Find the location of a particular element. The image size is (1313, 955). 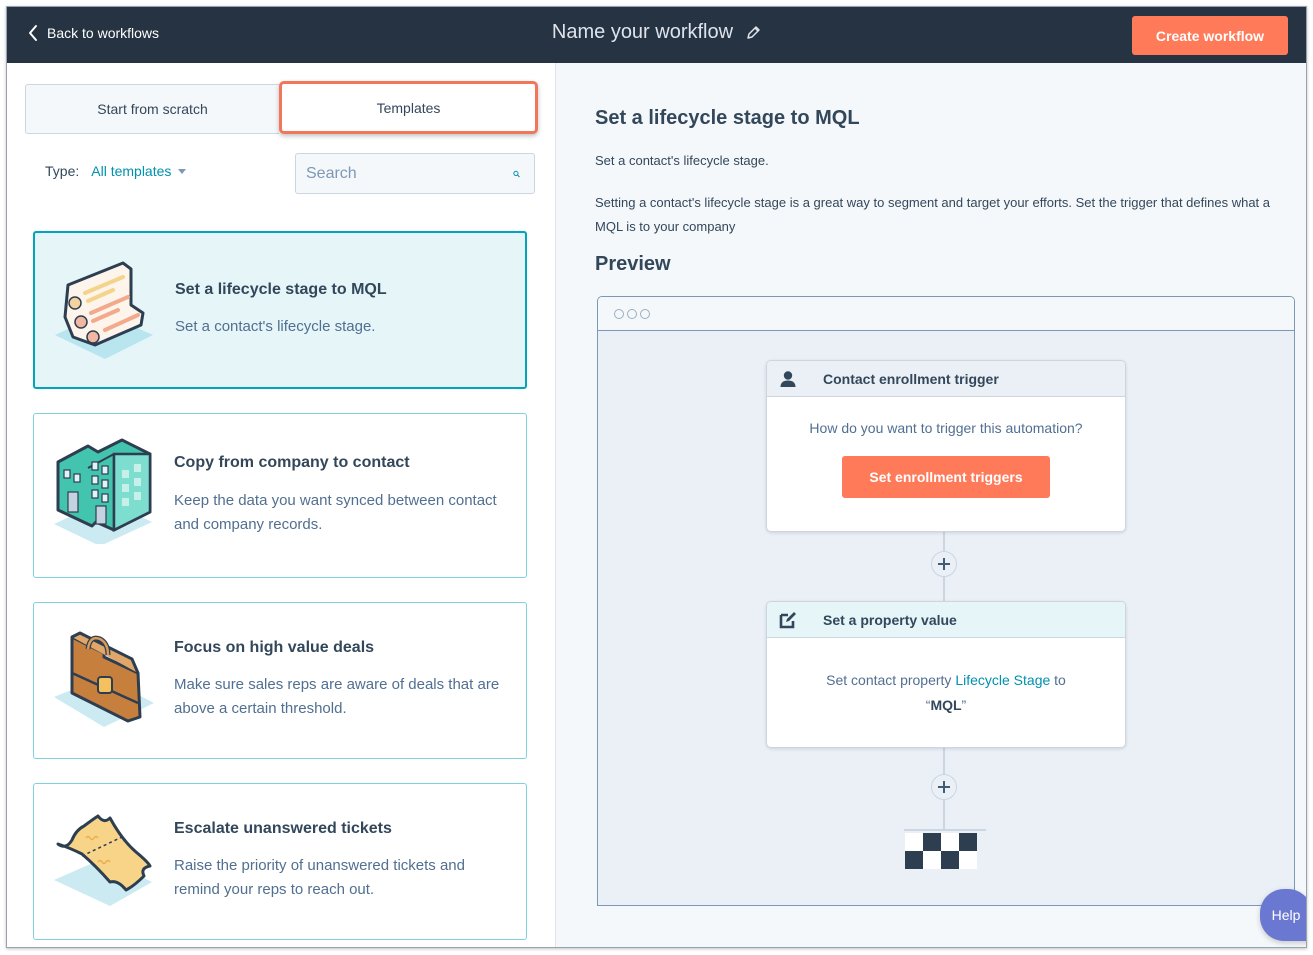

workflow-name: Name your workflow is located at coordinates (656, 32).